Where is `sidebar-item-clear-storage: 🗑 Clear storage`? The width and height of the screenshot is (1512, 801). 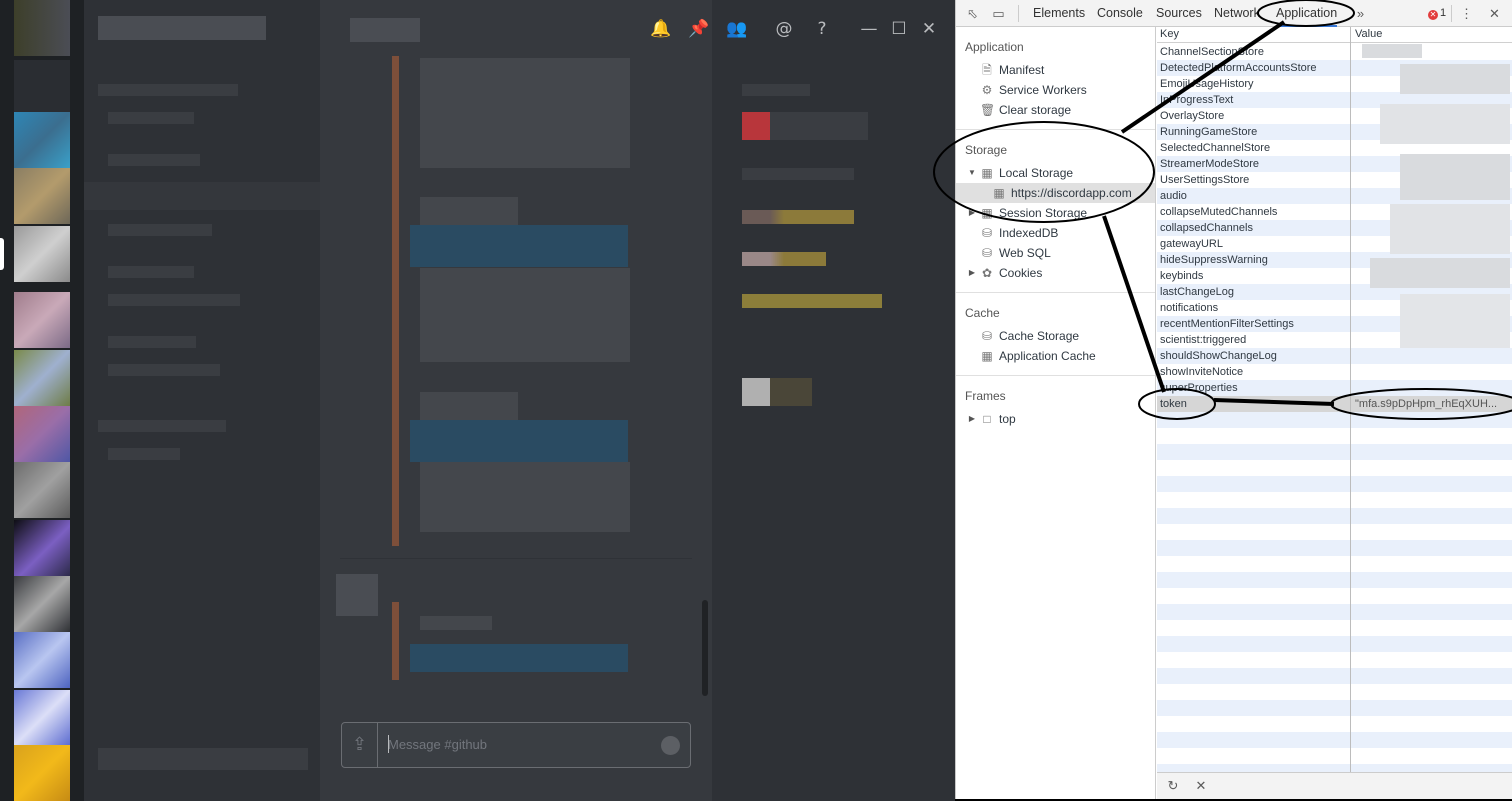
sidebar-item-clear-storage: 🗑 Clear storage is located at coordinates (1055, 110).